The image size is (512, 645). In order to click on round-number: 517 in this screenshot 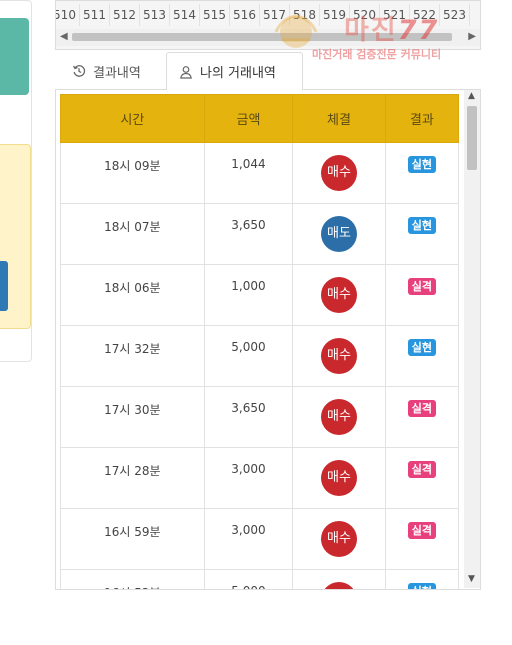, I will do `click(275, 15)`.